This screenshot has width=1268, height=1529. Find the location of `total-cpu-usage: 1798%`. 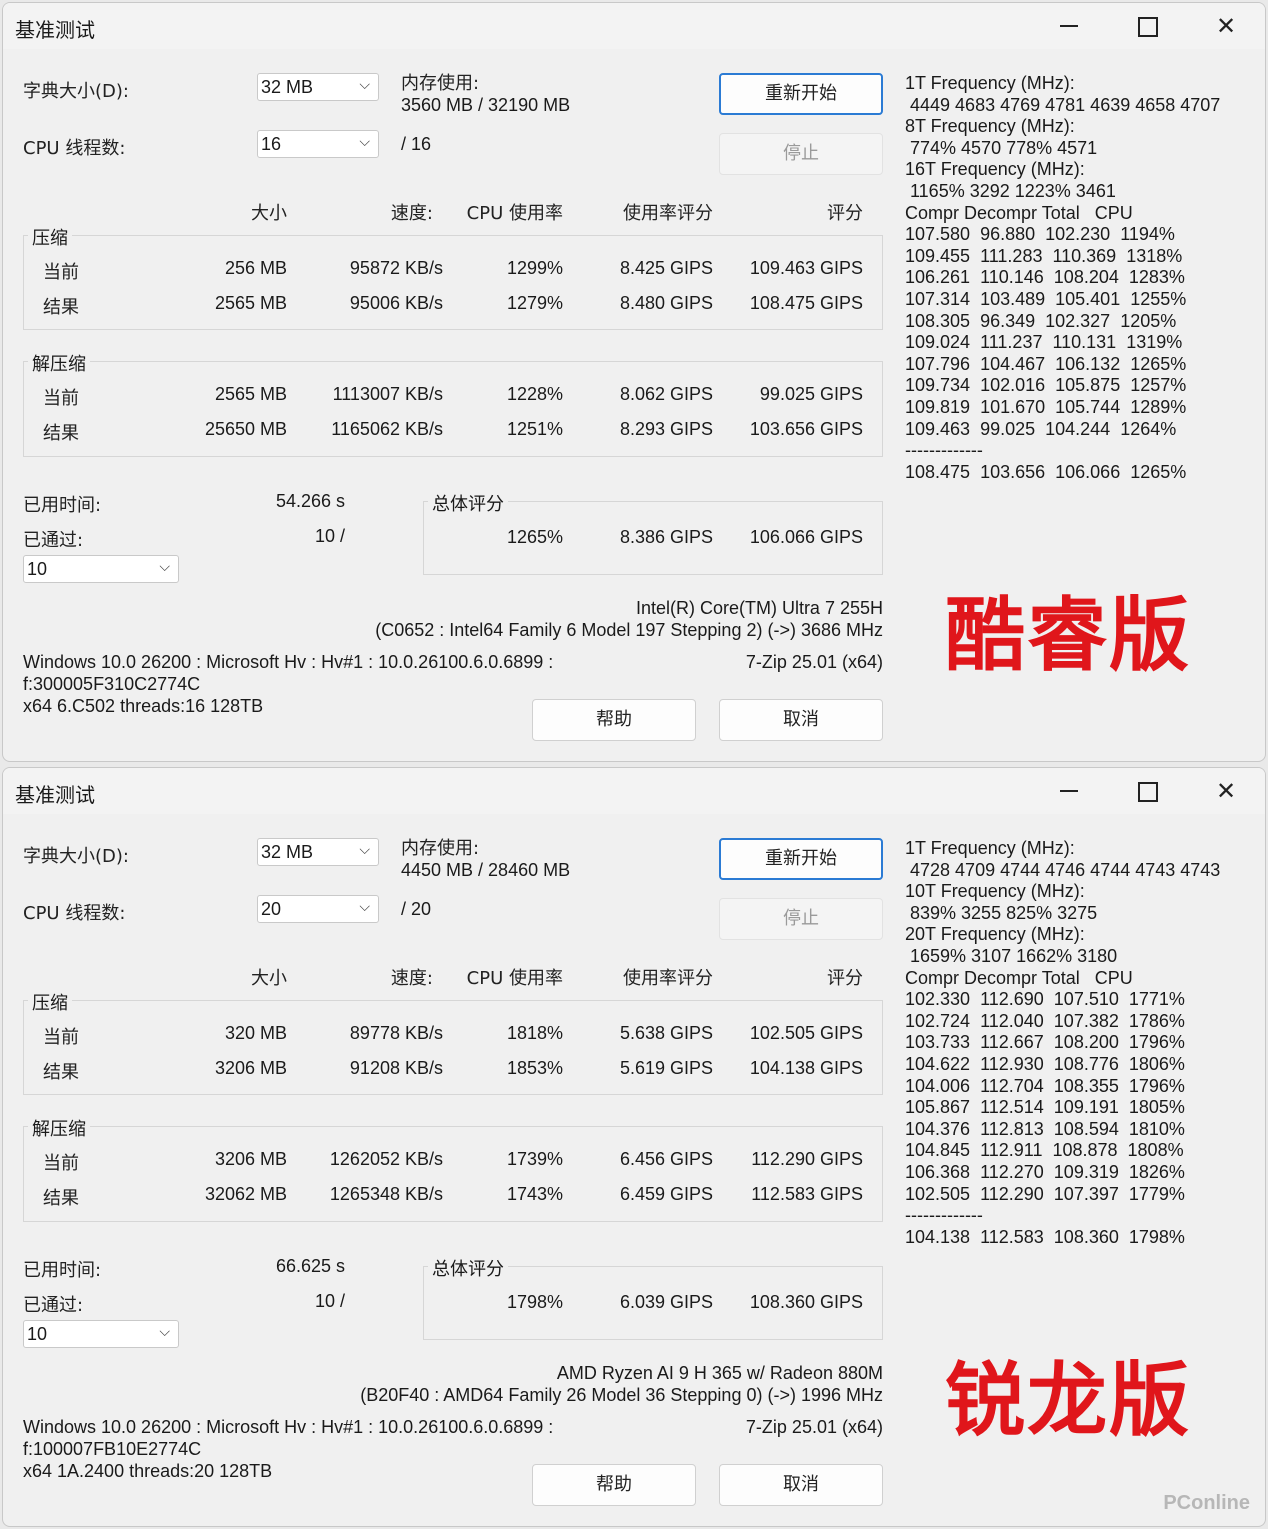

total-cpu-usage: 1798% is located at coordinates (534, 1302).